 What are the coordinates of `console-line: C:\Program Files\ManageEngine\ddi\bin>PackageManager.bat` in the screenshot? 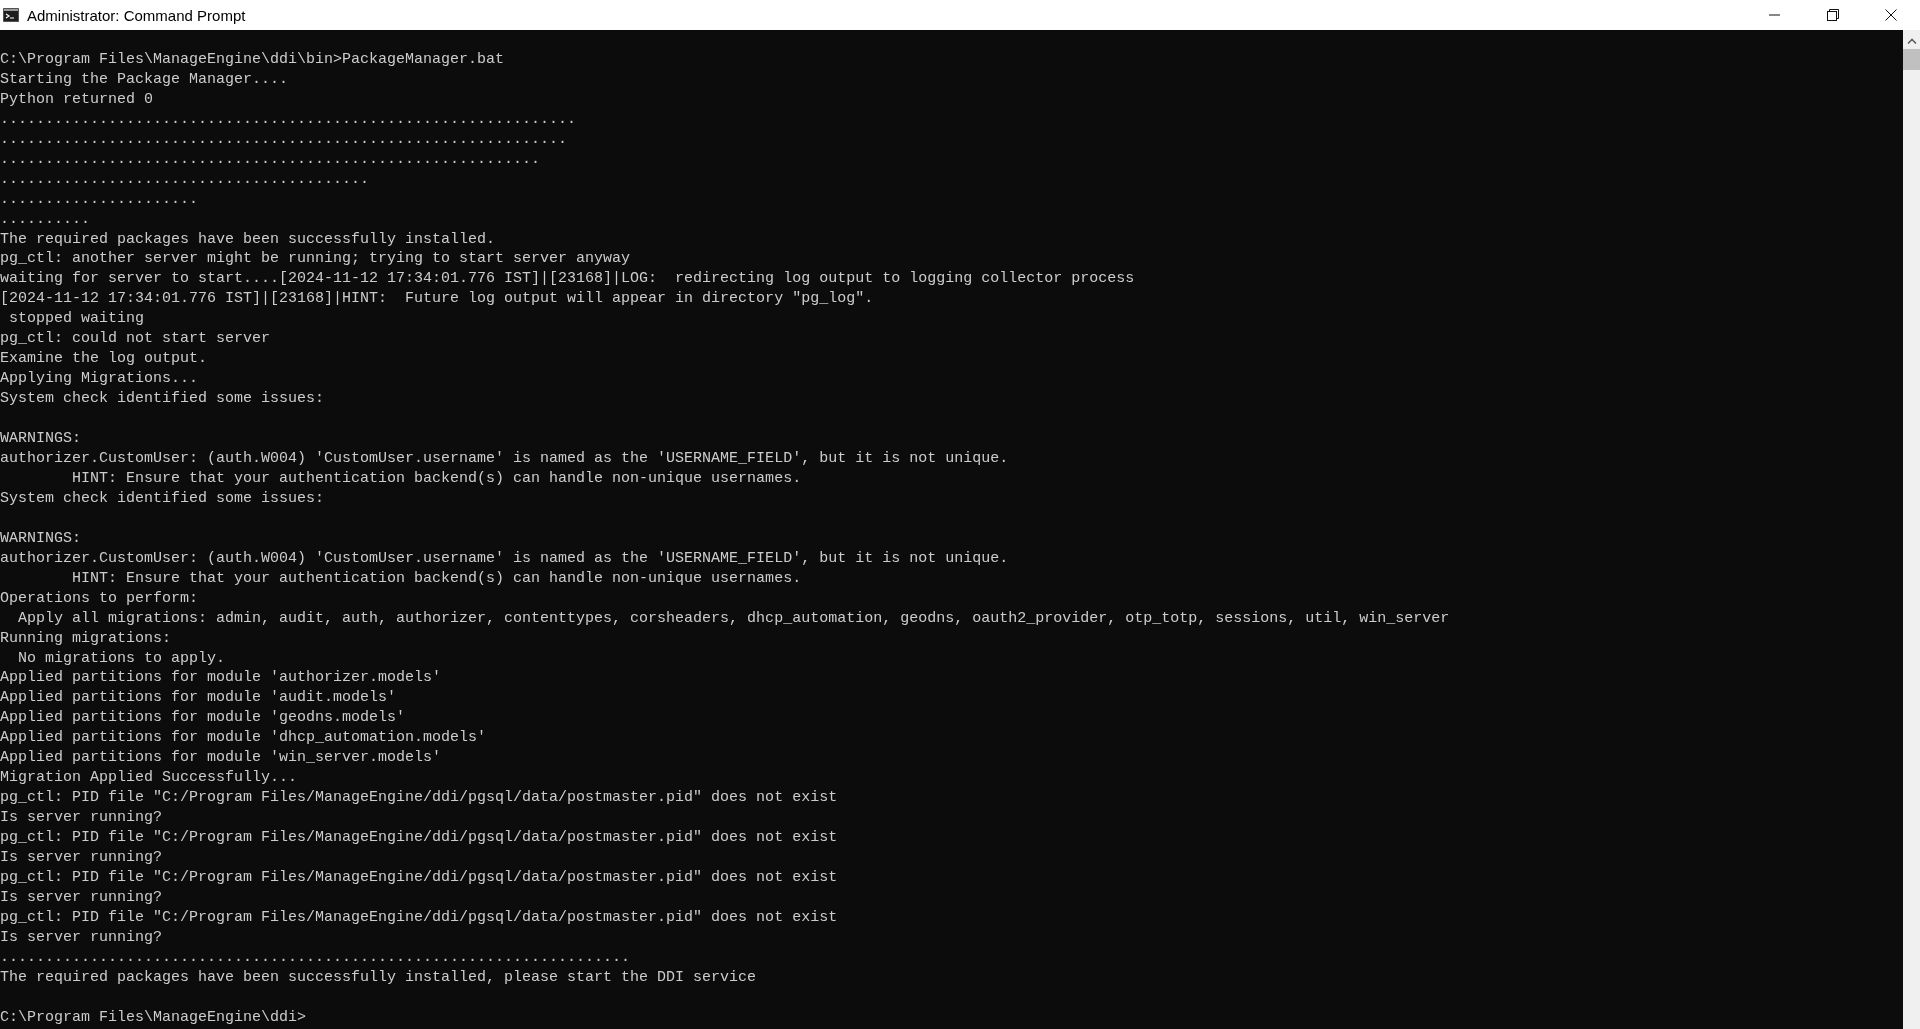 It's located at (252, 59).